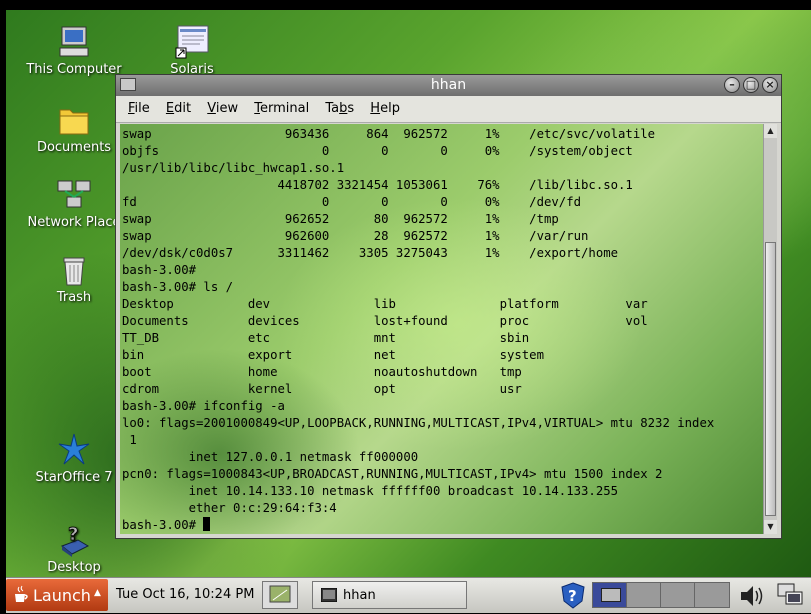  What do you see at coordinates (352, 202) in the screenshot?
I see `terminal-line: fd 0 0 0 0% /dev/fd` at bounding box center [352, 202].